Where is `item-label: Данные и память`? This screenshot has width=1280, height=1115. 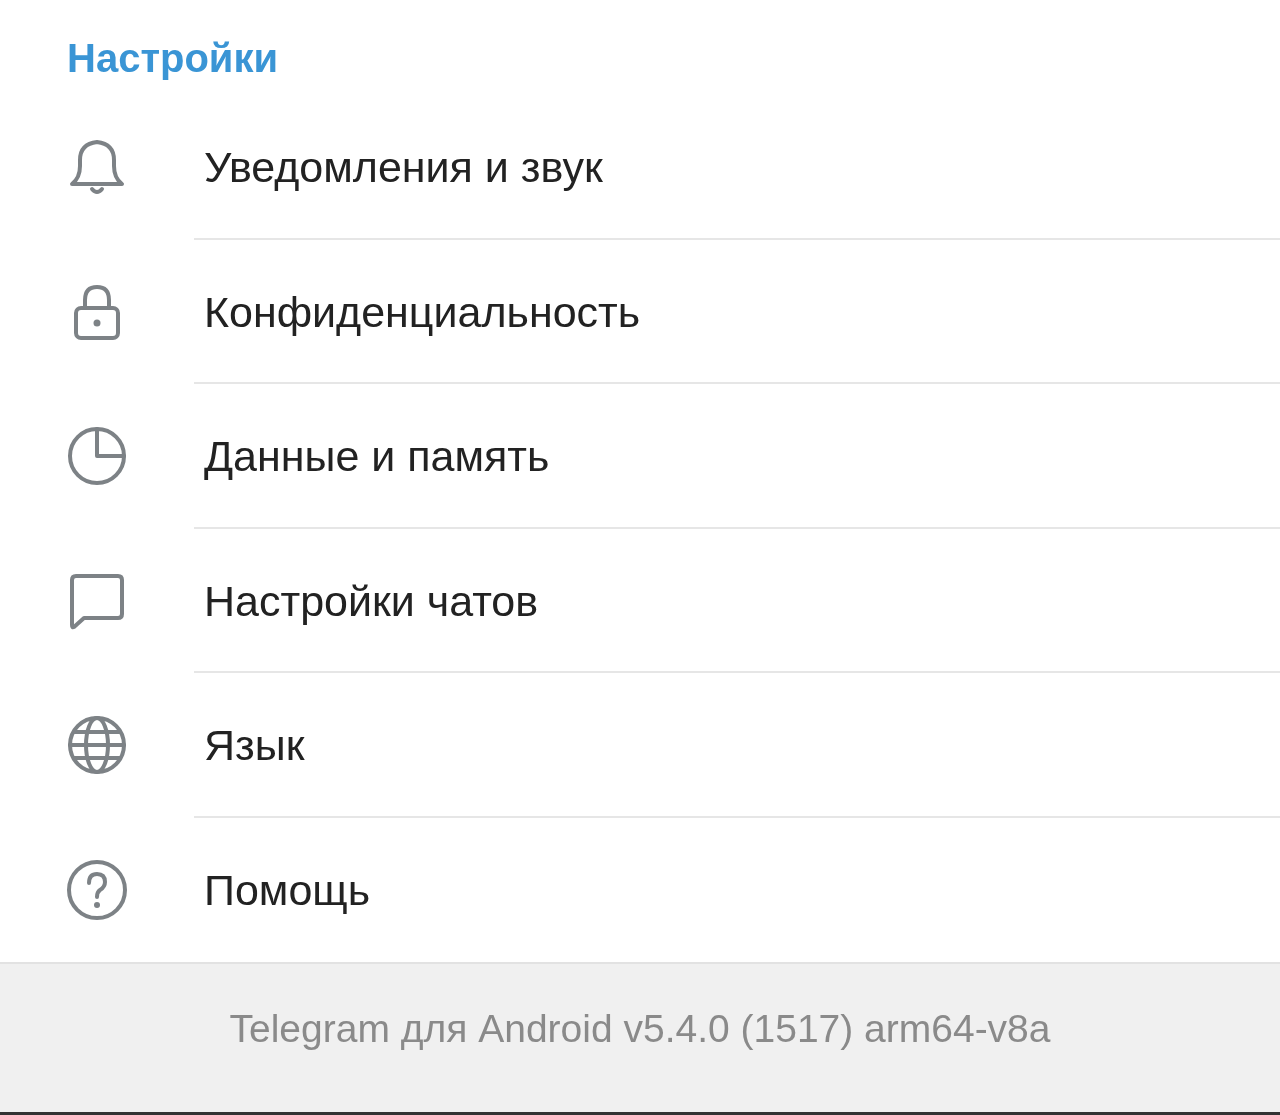
item-label: Данные и память is located at coordinates (377, 456).